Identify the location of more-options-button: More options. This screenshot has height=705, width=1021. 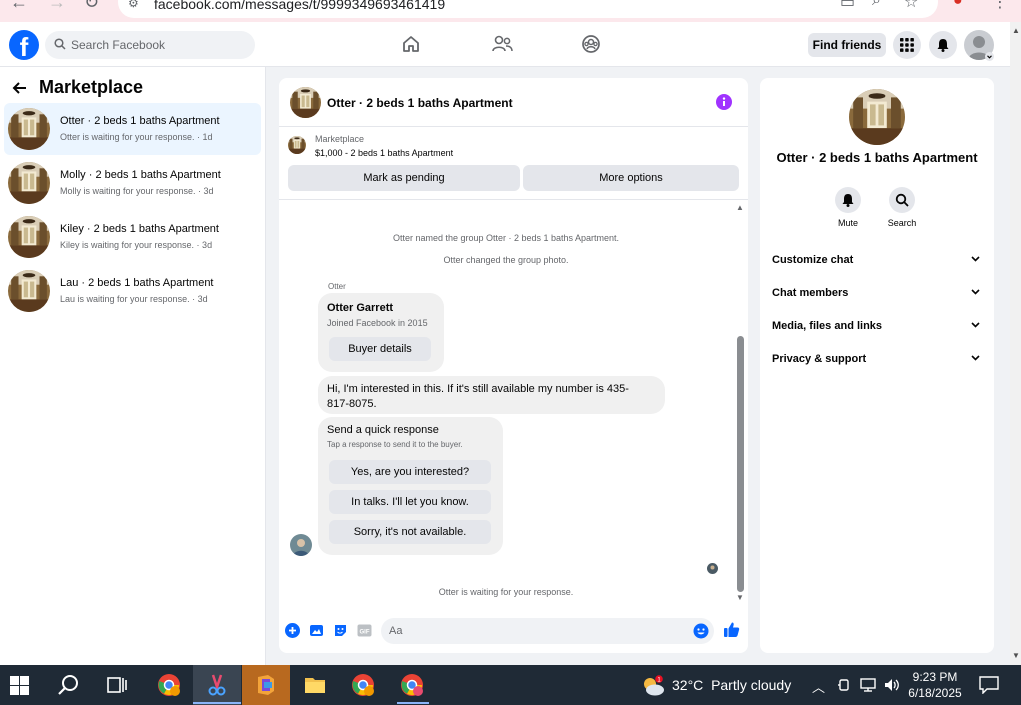
(631, 178).